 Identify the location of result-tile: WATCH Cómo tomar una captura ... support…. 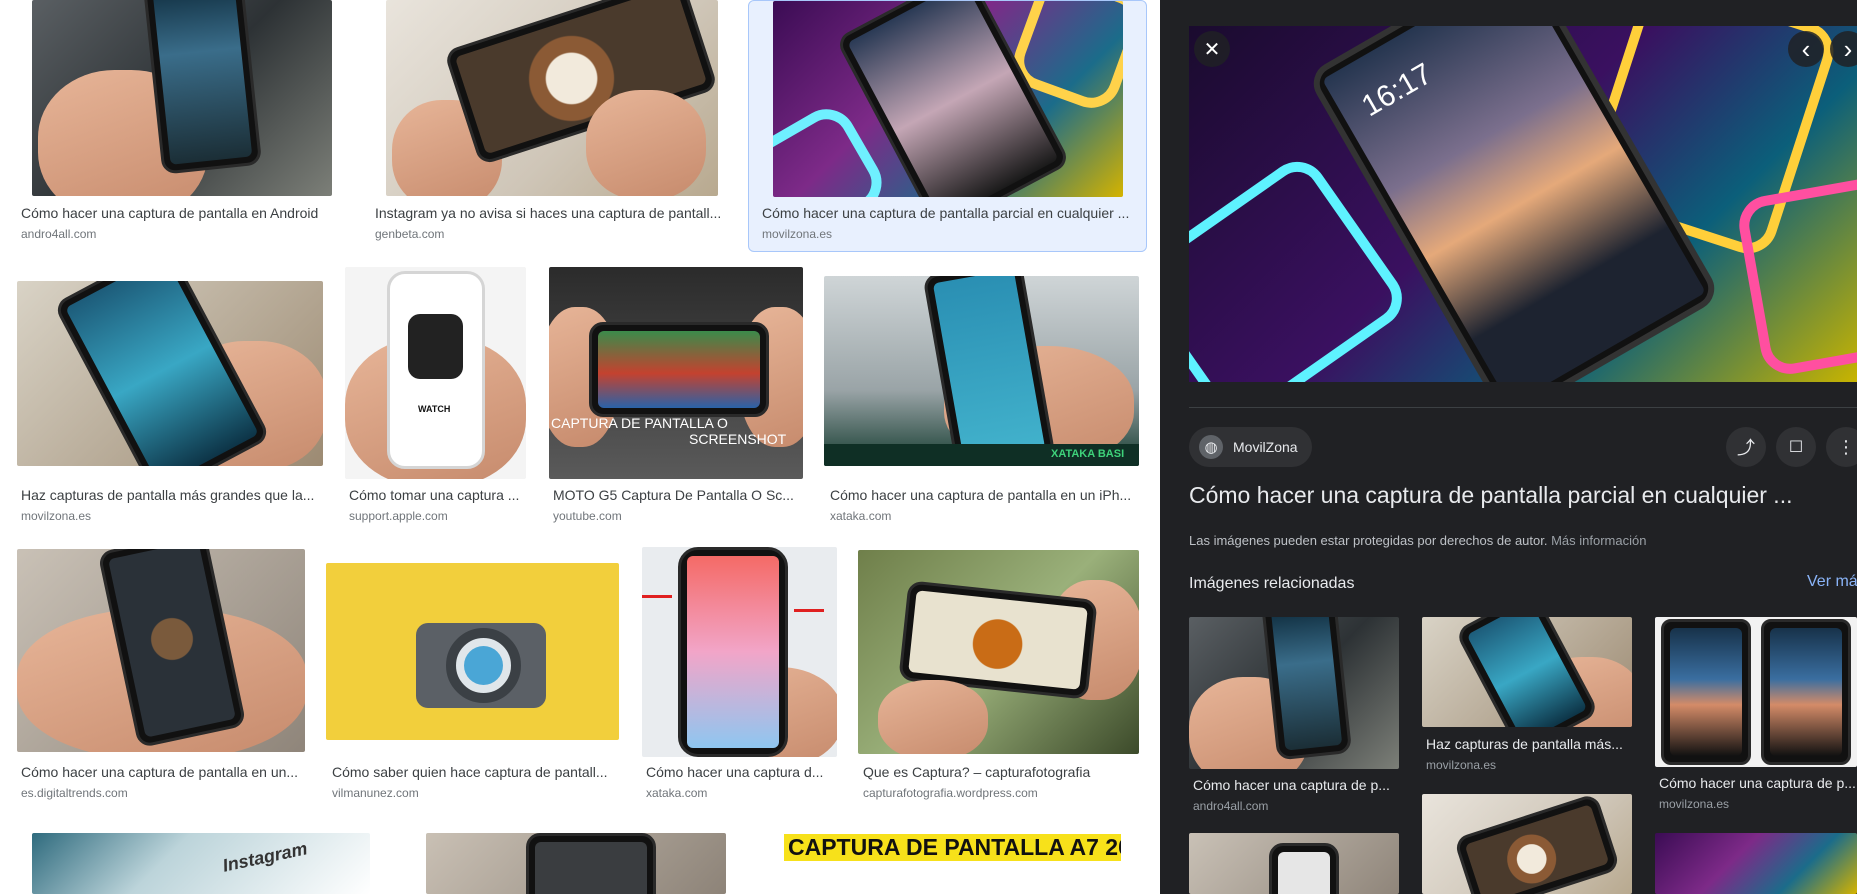
(440, 395).